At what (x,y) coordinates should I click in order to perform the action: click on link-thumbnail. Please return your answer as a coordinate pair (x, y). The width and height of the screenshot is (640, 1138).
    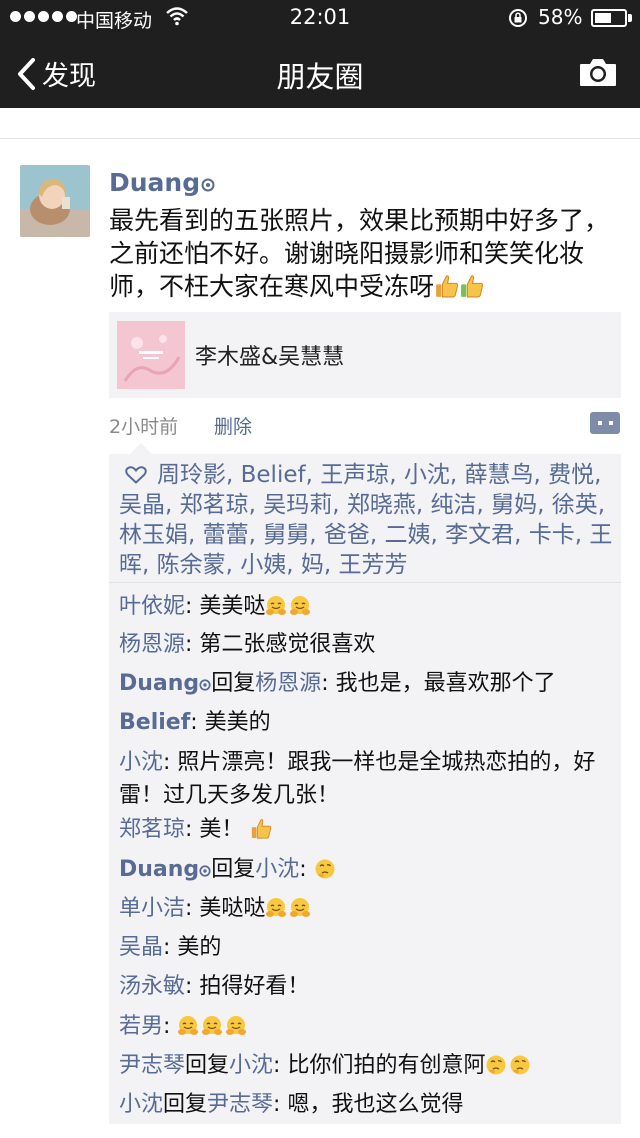
    Looking at the image, I should click on (151, 355).